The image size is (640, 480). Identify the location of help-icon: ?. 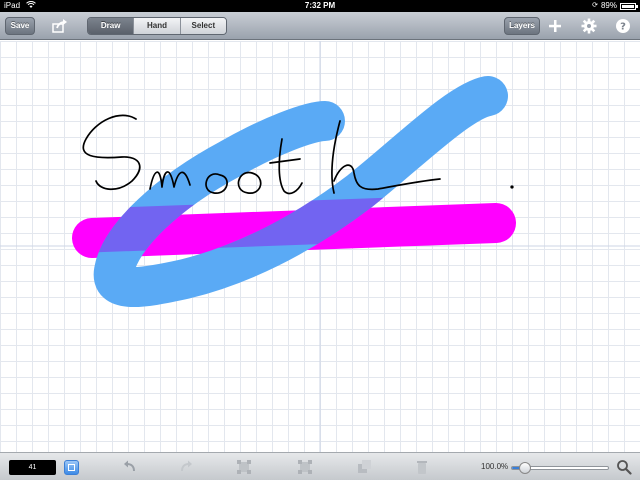
(623, 26).